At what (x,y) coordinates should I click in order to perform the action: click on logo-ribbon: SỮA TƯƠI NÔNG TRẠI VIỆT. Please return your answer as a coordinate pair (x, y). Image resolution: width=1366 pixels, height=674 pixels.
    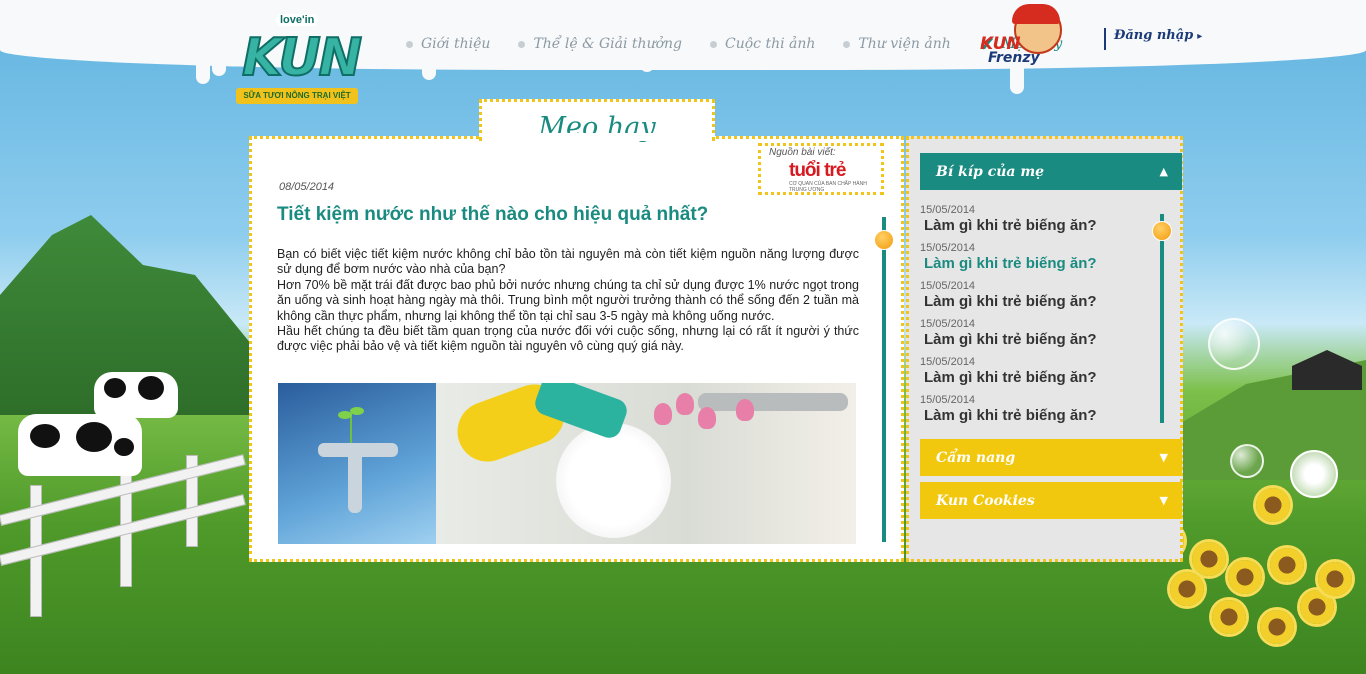
    Looking at the image, I should click on (297, 96).